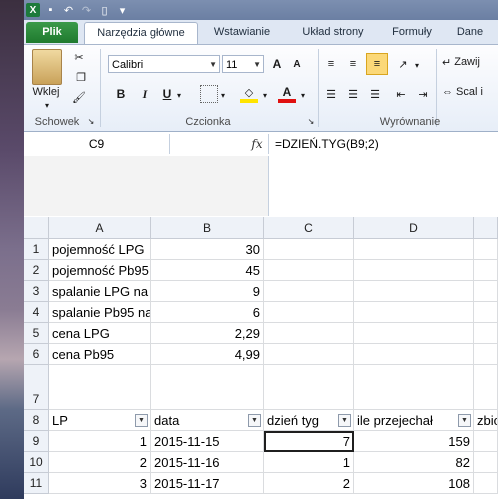 This screenshot has width=498, height=499. What do you see at coordinates (36, 420) in the screenshot?
I see `row-header: 8` at bounding box center [36, 420].